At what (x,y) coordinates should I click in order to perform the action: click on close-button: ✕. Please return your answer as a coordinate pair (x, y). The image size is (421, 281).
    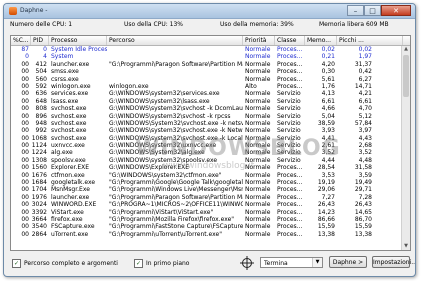
    Looking at the image, I should click on (396, 10).